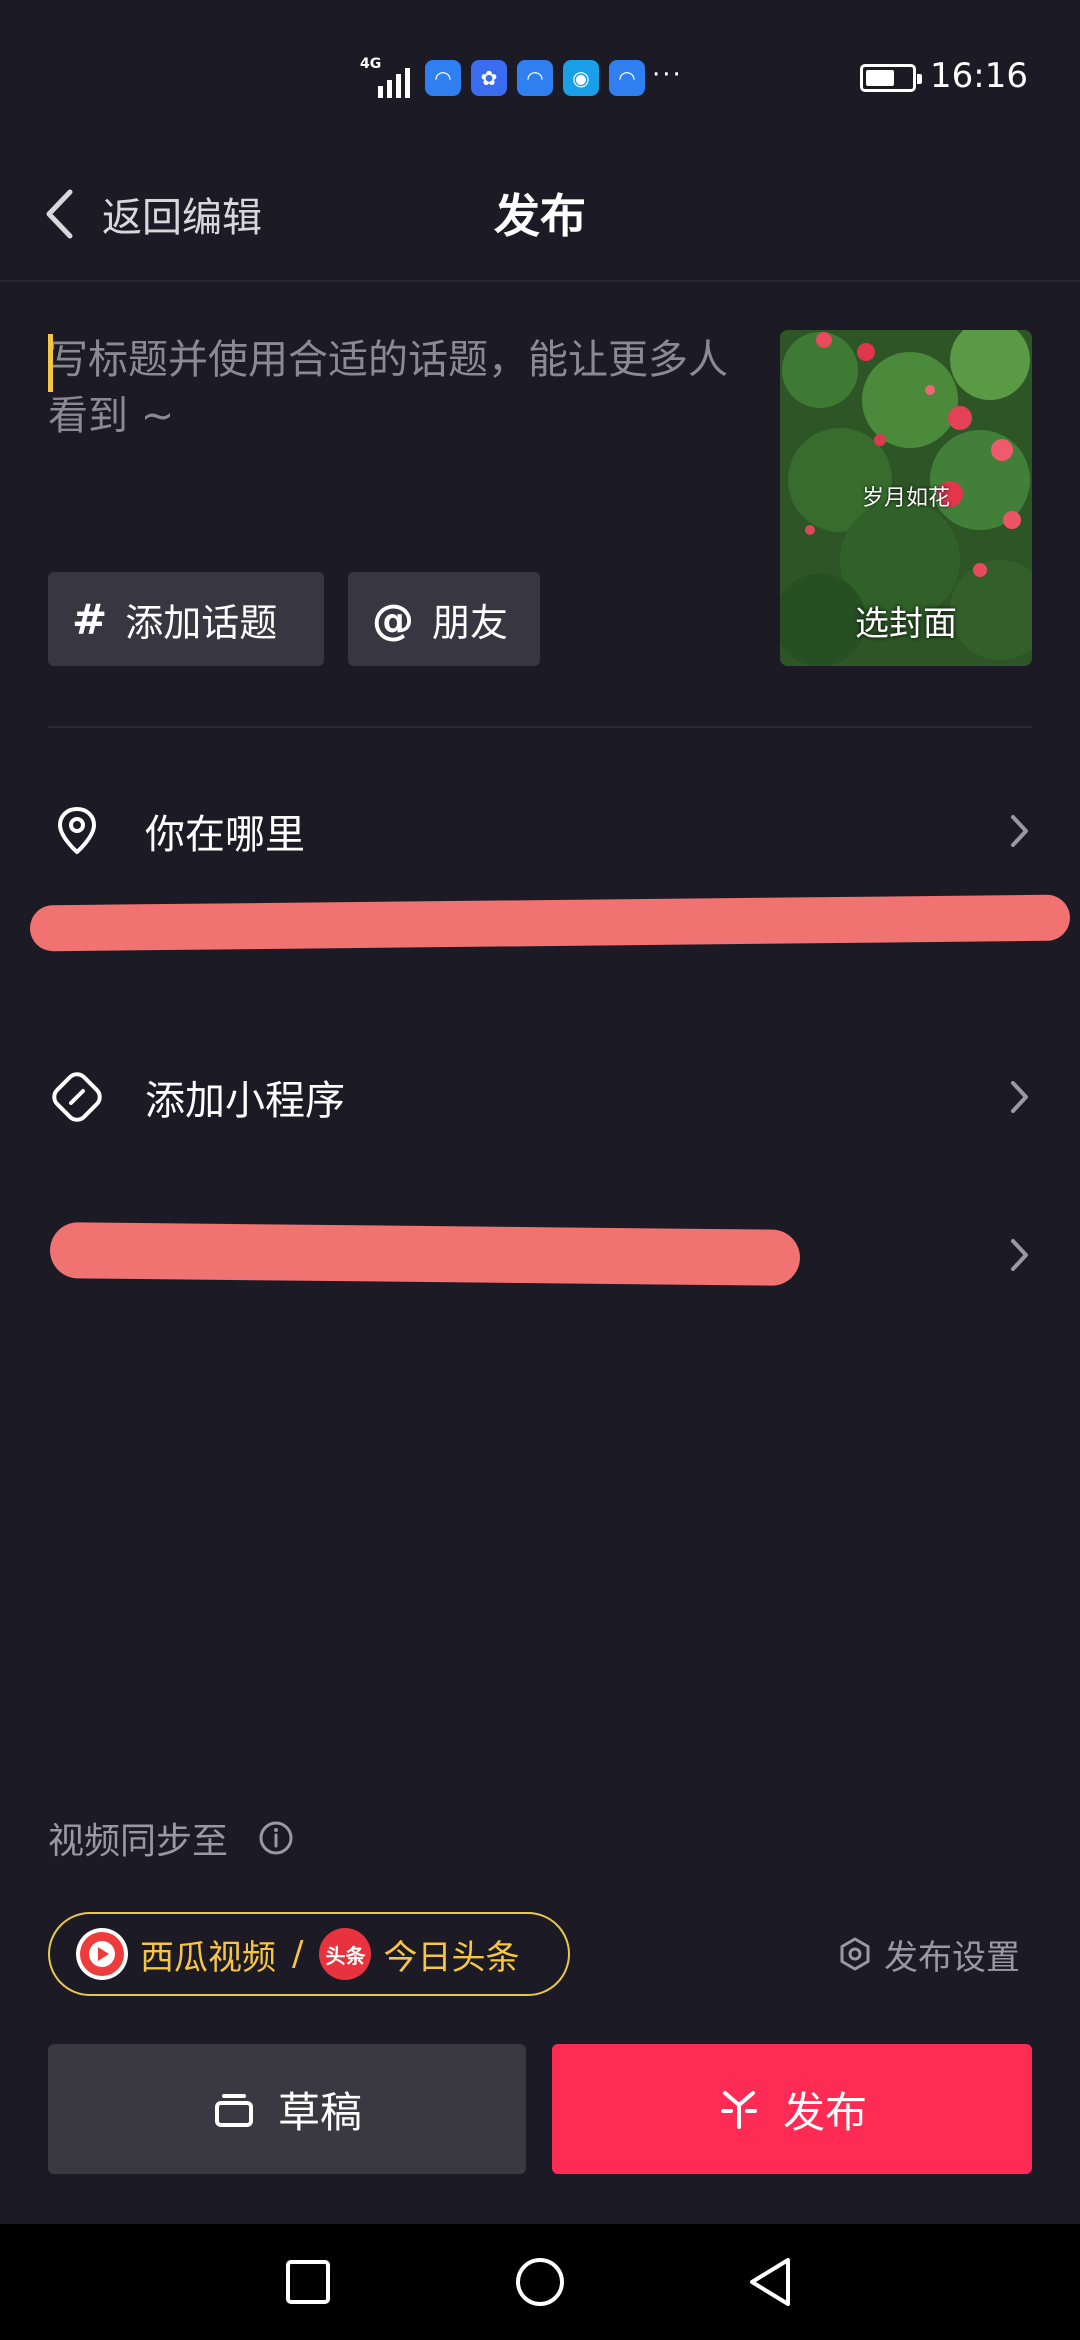 The height and width of the screenshot is (2340, 1080). I want to click on mention-friend-label: 朋友, so click(470, 622).